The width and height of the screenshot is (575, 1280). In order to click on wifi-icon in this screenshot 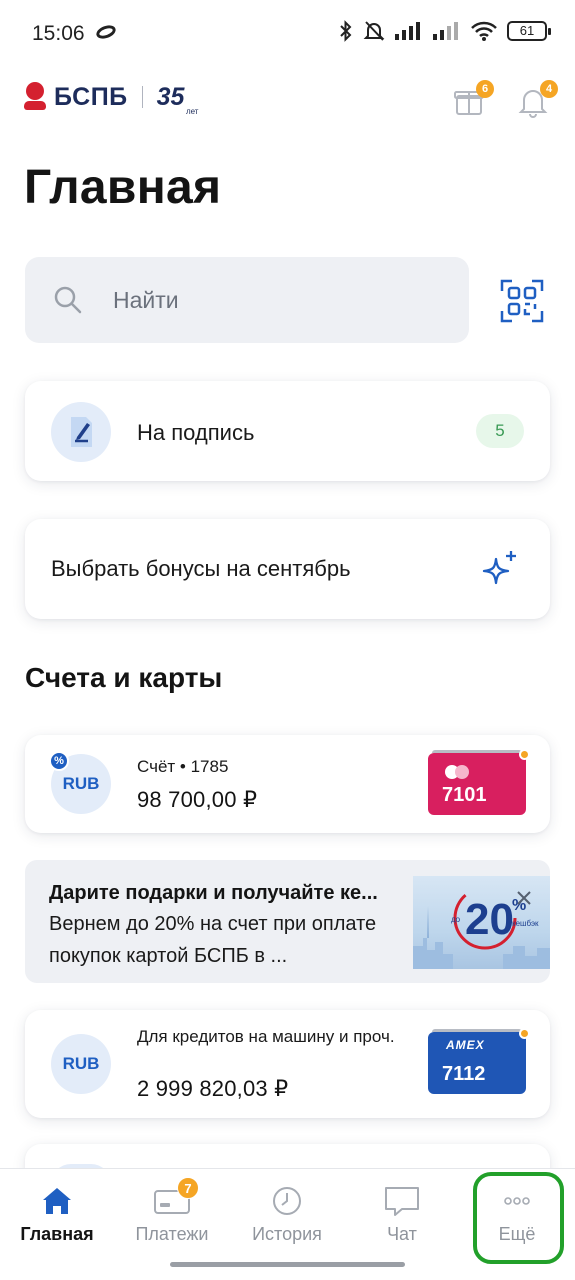, I will do `click(484, 31)`.